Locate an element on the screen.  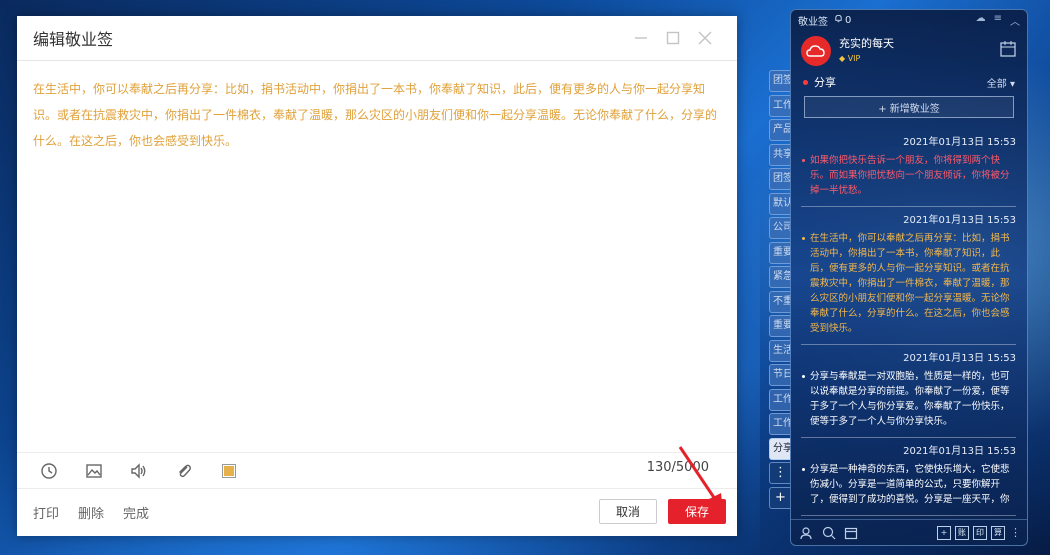
more-icon: ⋮ is located at coordinates (1015, 532).